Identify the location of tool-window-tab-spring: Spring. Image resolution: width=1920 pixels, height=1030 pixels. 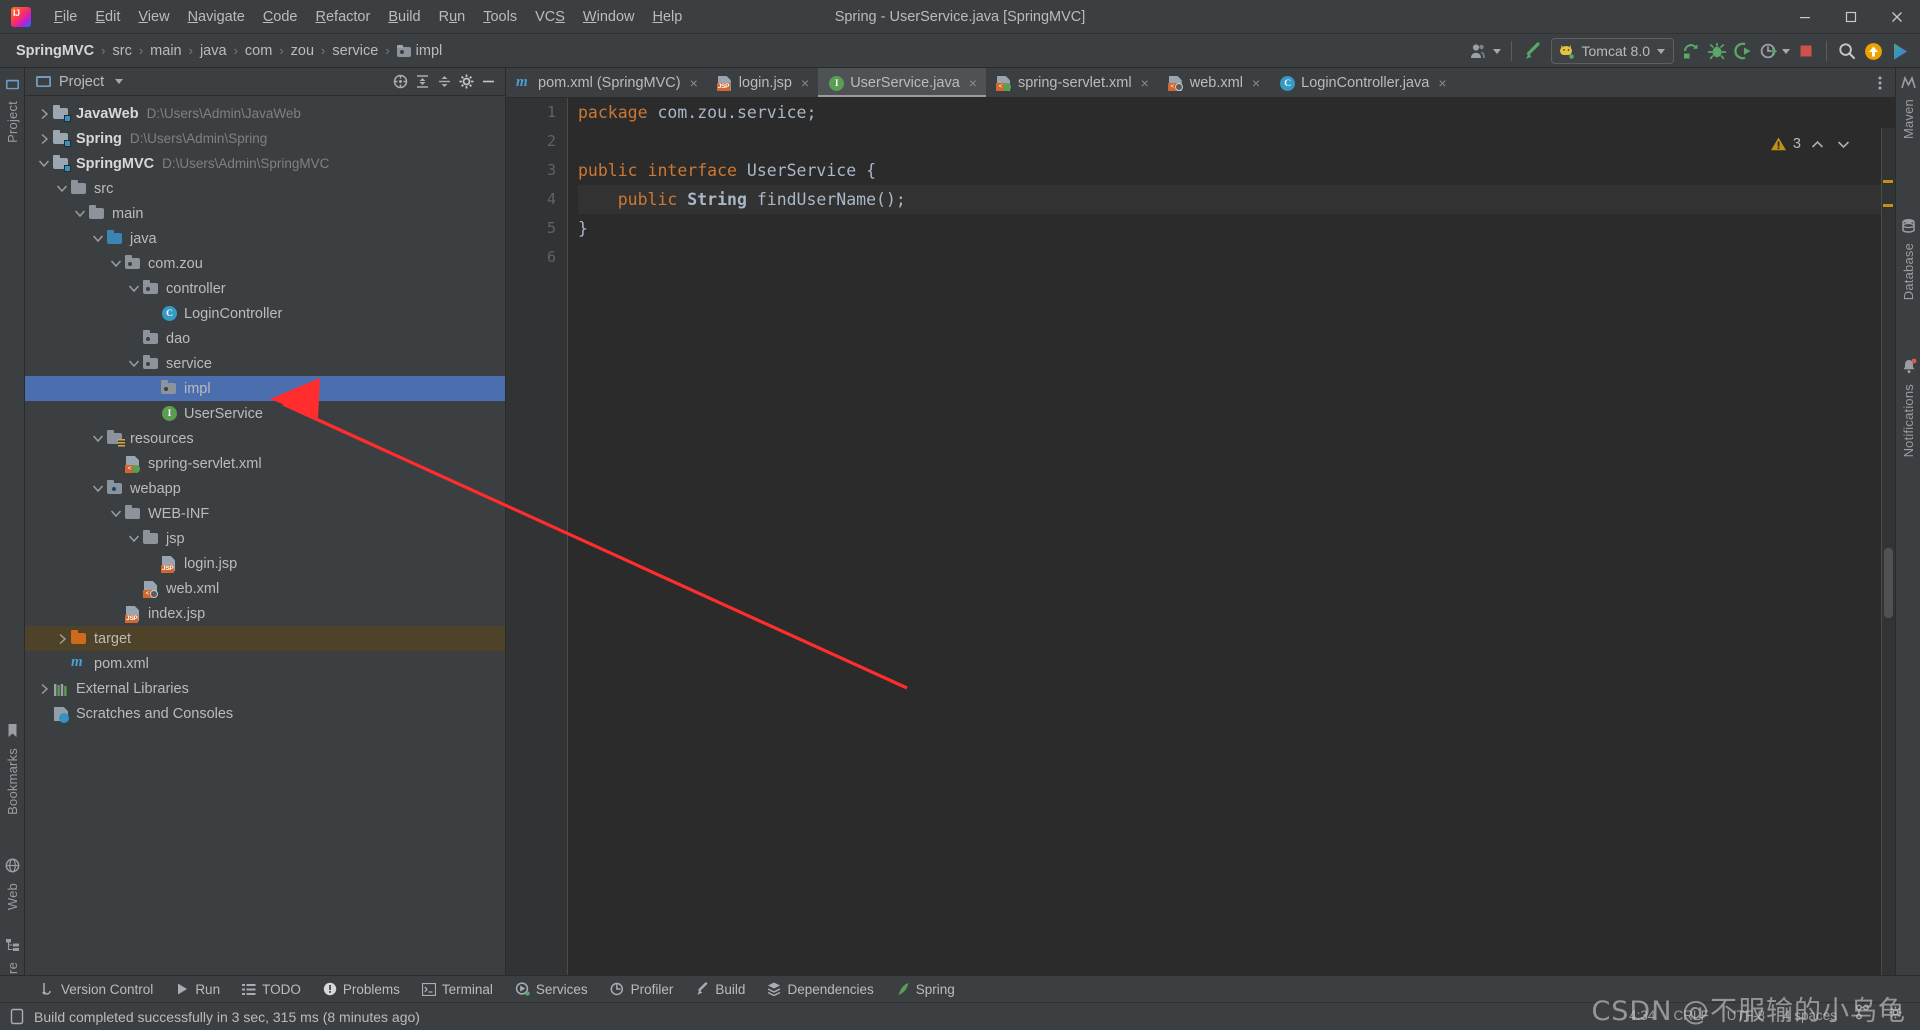
(925, 989).